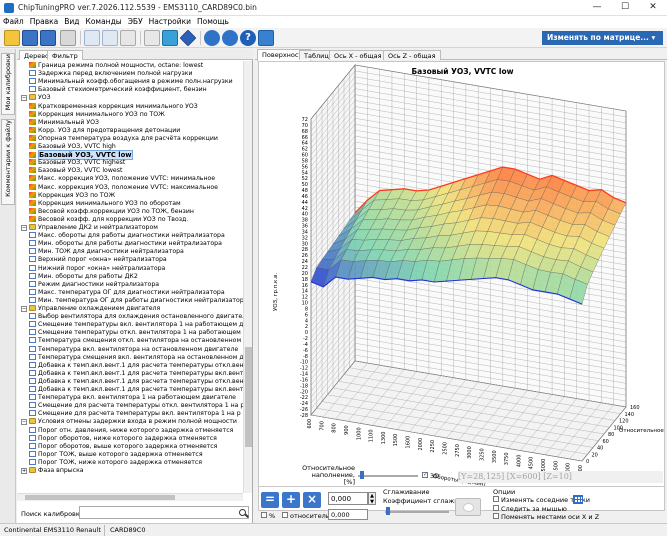 Image resolution: width=667 pixels, height=536 pixels. What do you see at coordinates (412, 55) in the screenshot?
I see `tab-z-axis-common: Ось Z - общая` at bounding box center [412, 55].